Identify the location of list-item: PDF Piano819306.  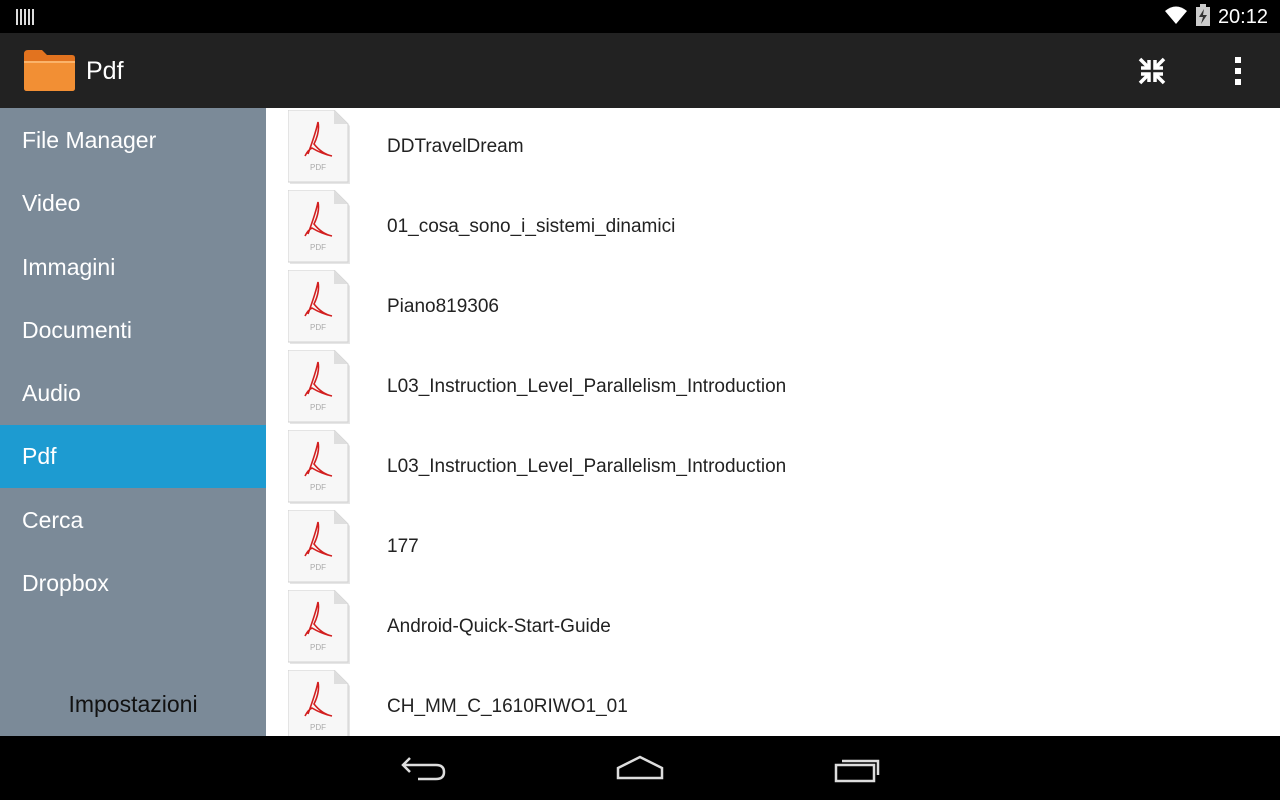
(773, 308).